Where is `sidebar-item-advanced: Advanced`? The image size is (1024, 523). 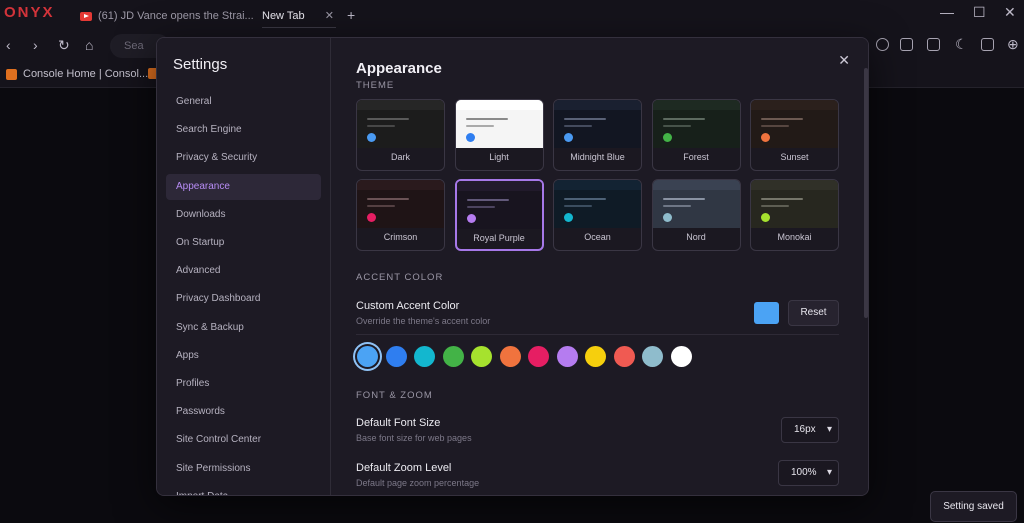 sidebar-item-advanced: Advanced is located at coordinates (243, 271).